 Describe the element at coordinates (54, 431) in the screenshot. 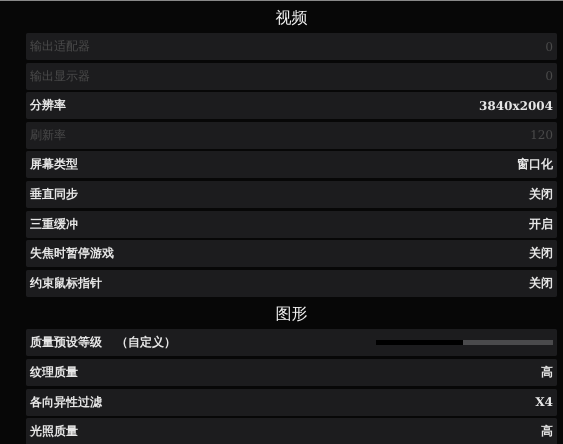

I see `setting-label: 光照质量` at that location.